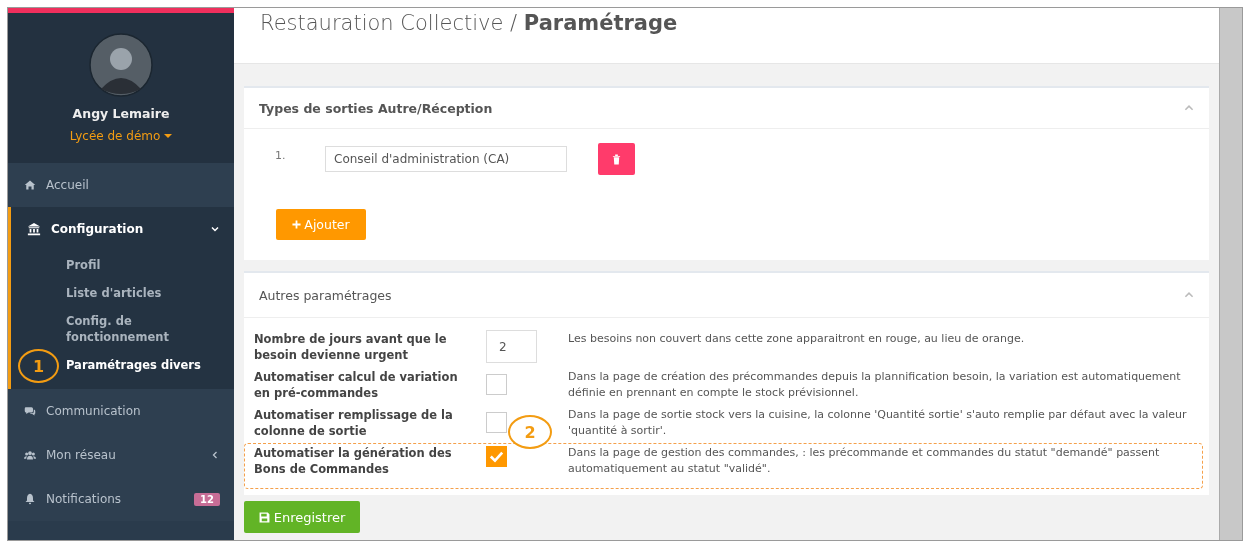  I want to click on panel-title: Autres paramétrages, so click(325, 295).